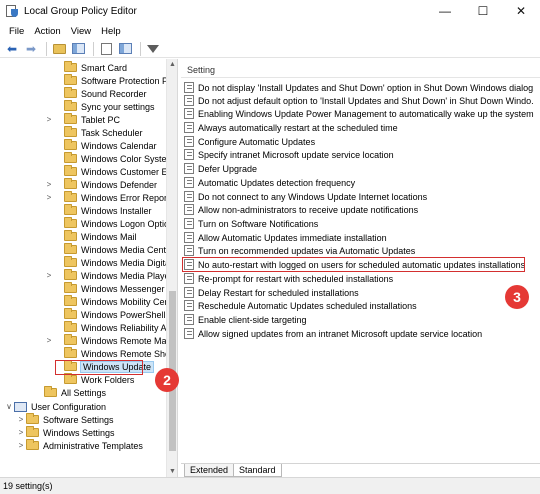 This screenshot has height=494, width=540. What do you see at coordinates (83, 353) in the screenshot?
I see `tree-item-windows-remote-shell: Windows Remote Shell` at bounding box center [83, 353].